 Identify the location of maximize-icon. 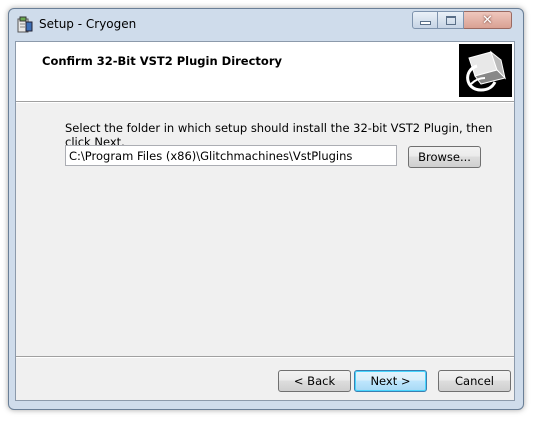
(450, 20).